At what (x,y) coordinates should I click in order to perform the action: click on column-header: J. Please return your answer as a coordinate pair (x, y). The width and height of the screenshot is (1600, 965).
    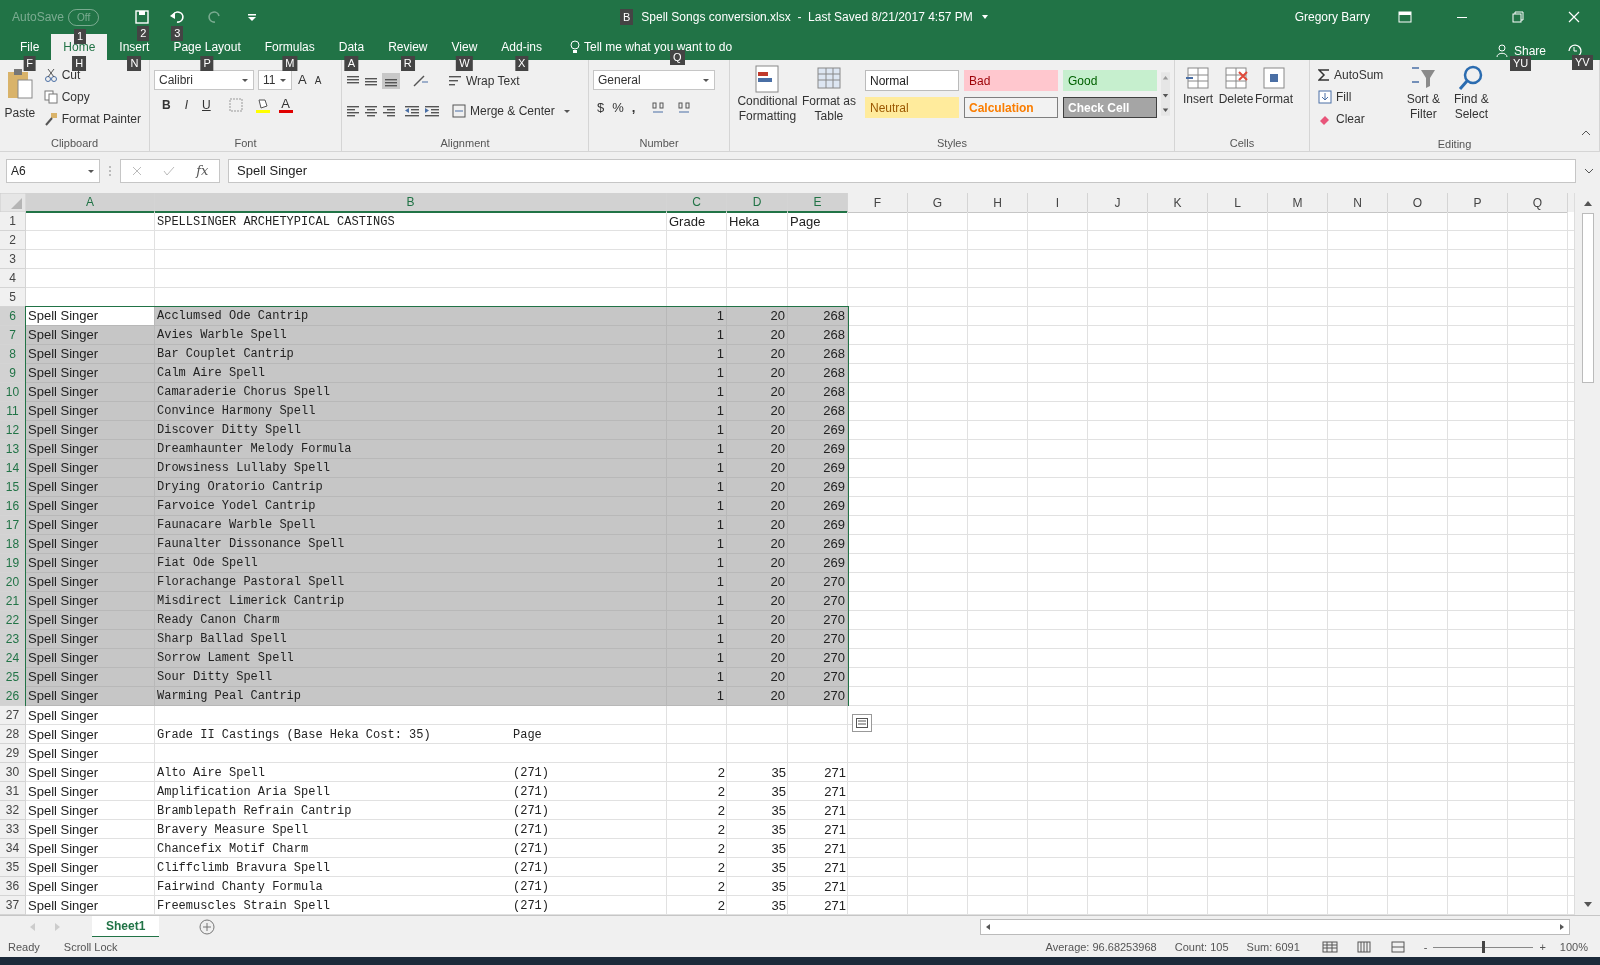
    Looking at the image, I should click on (1118, 203).